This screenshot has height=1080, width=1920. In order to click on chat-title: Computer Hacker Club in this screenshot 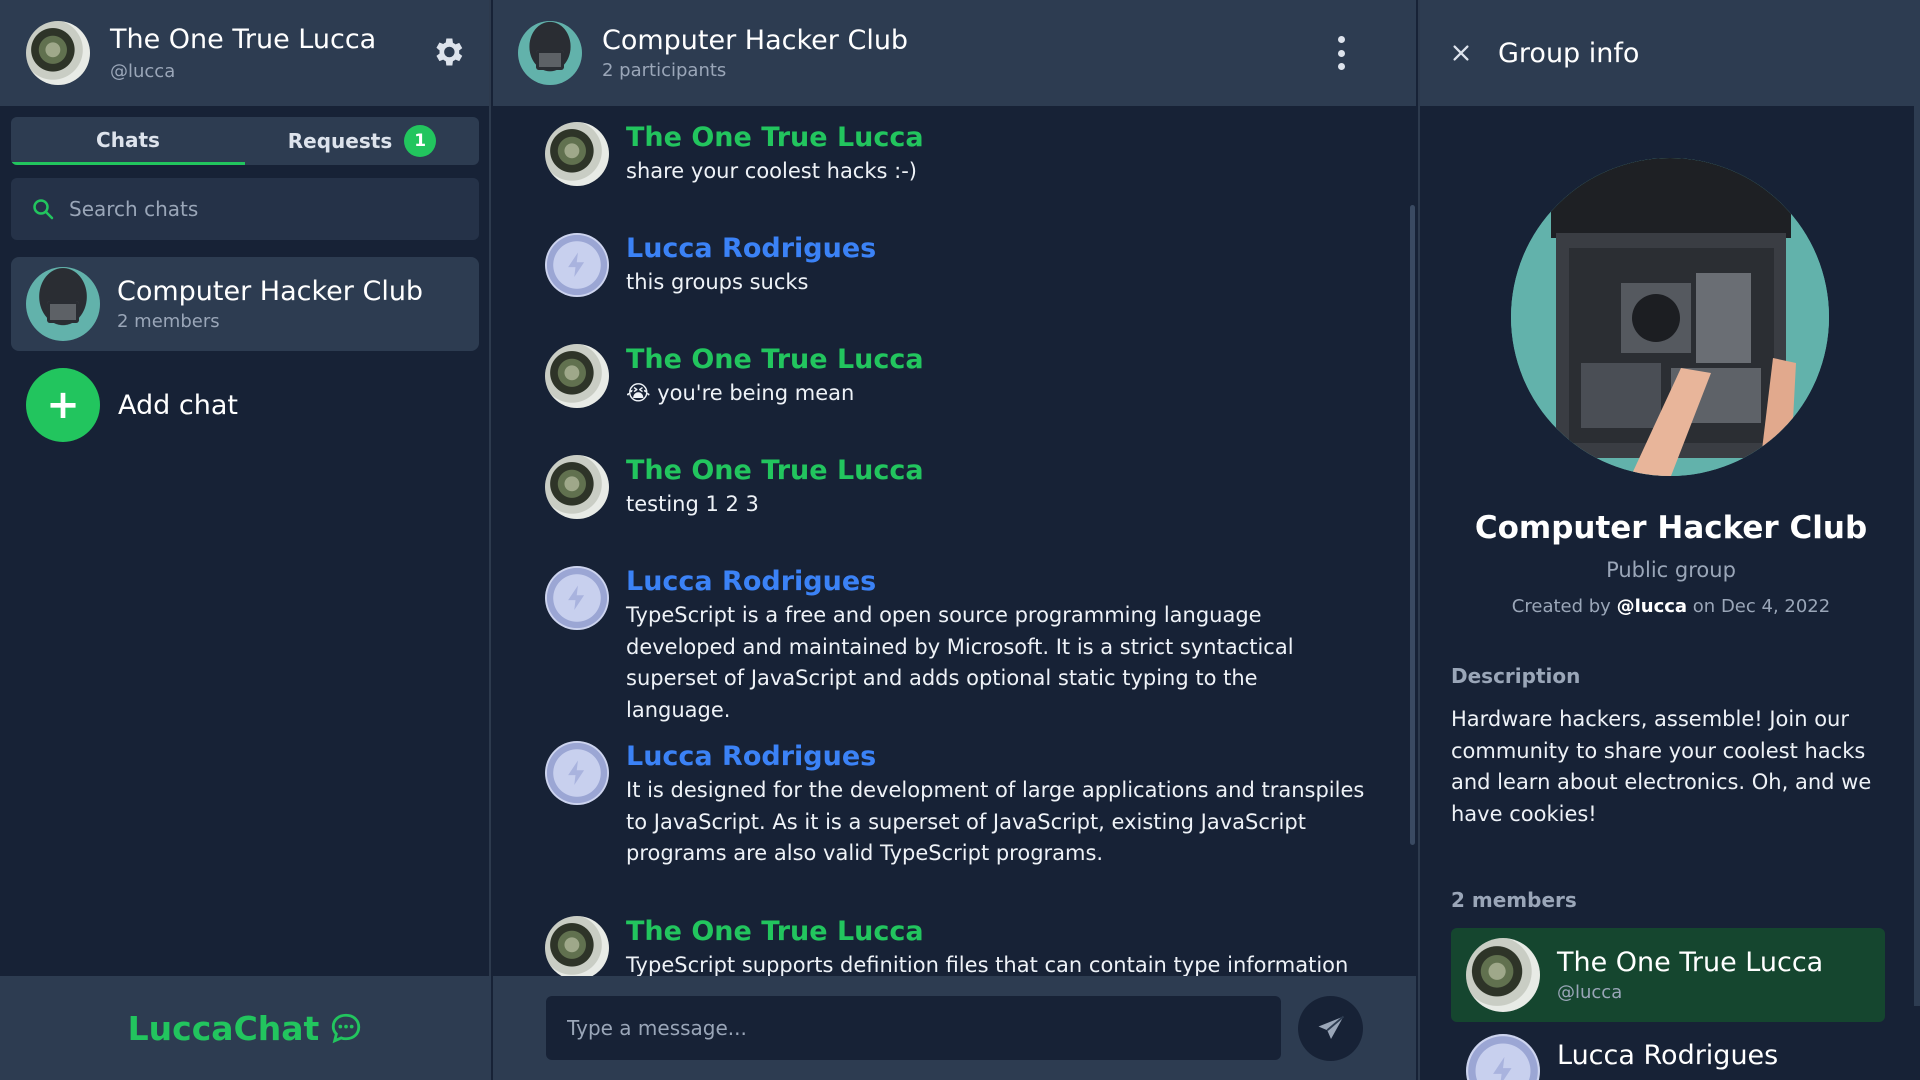, I will do `click(755, 40)`.